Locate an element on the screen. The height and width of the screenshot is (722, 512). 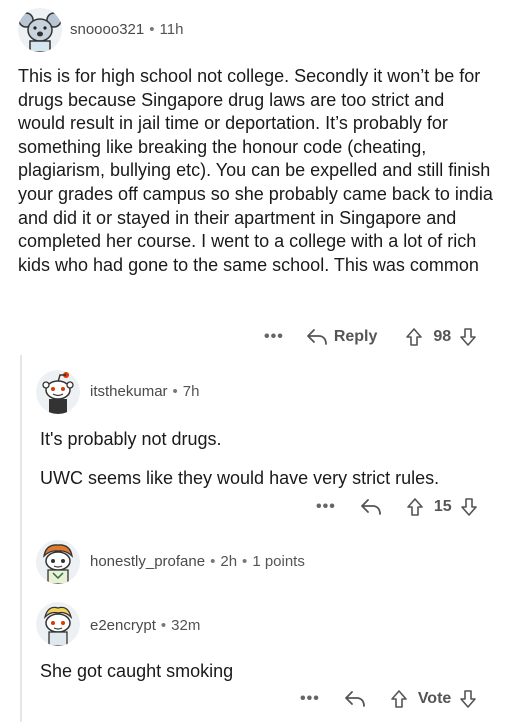
koala-avatar-icon is located at coordinates (40, 32).